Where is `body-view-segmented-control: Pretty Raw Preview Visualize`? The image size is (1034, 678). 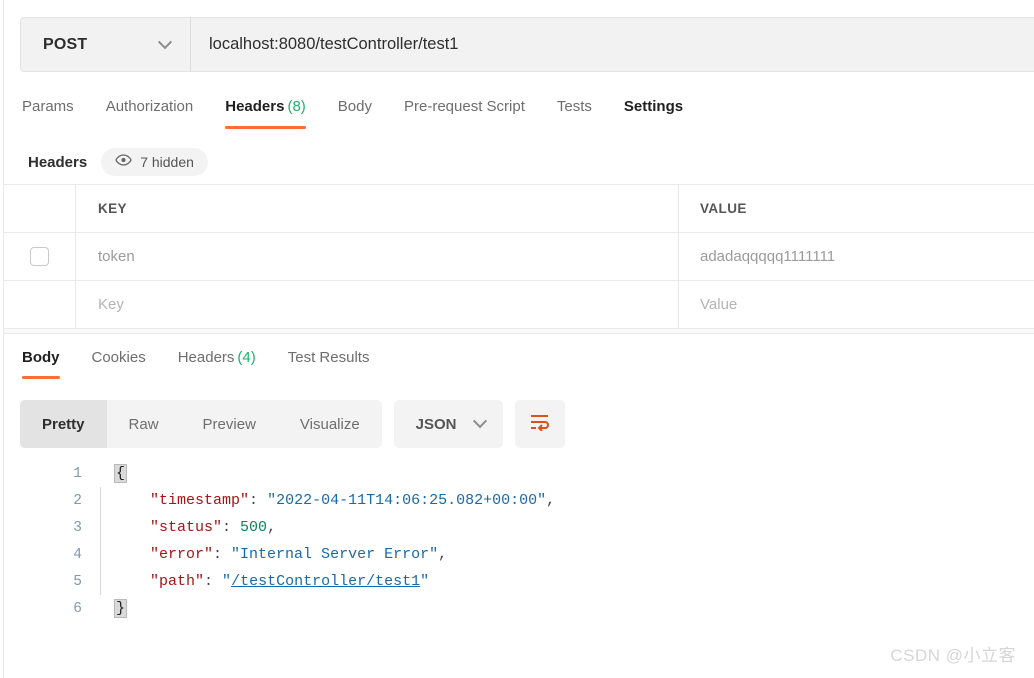
body-view-segmented-control: Pretty Raw Preview Visualize is located at coordinates (201, 424).